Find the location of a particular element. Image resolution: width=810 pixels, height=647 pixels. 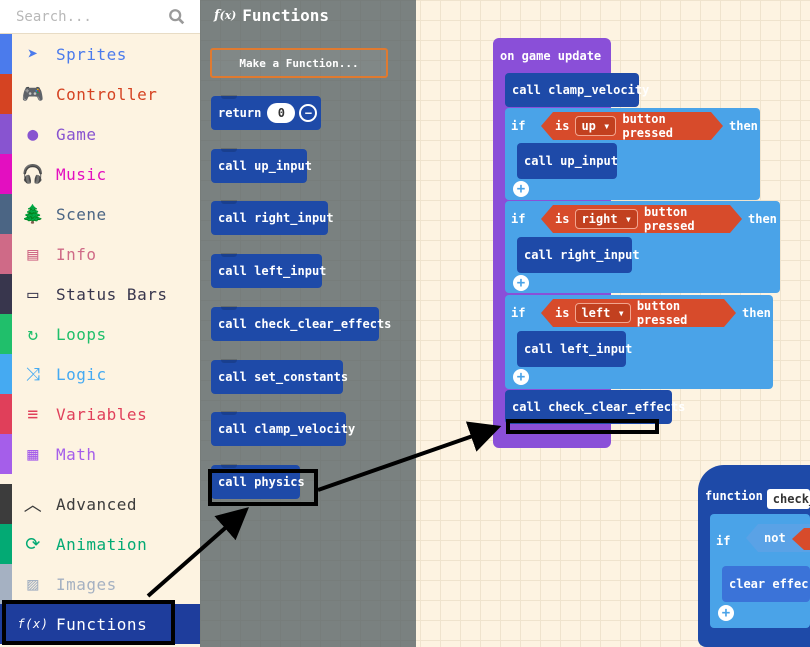

annotation-arrows is located at coordinates (324, 509).